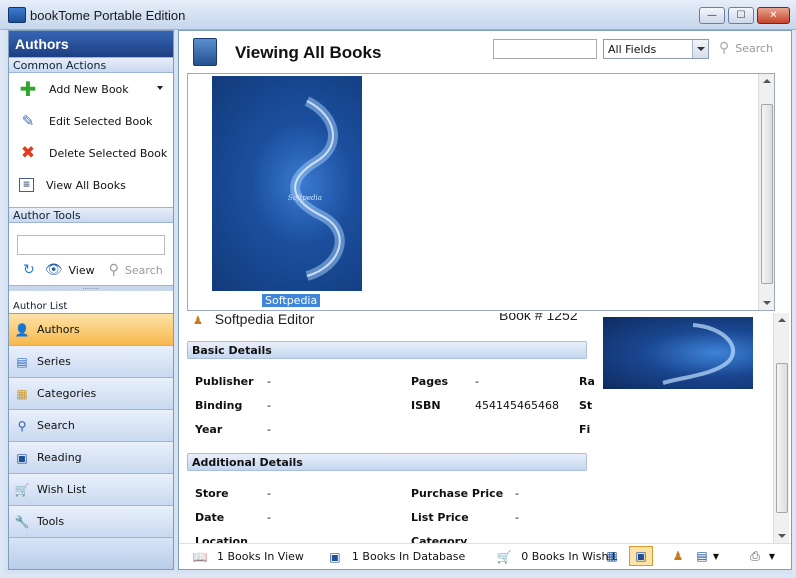 The image size is (796, 578). What do you see at coordinates (426, 405) in the screenshot?
I see `isbn-label: ISBN` at bounding box center [426, 405].